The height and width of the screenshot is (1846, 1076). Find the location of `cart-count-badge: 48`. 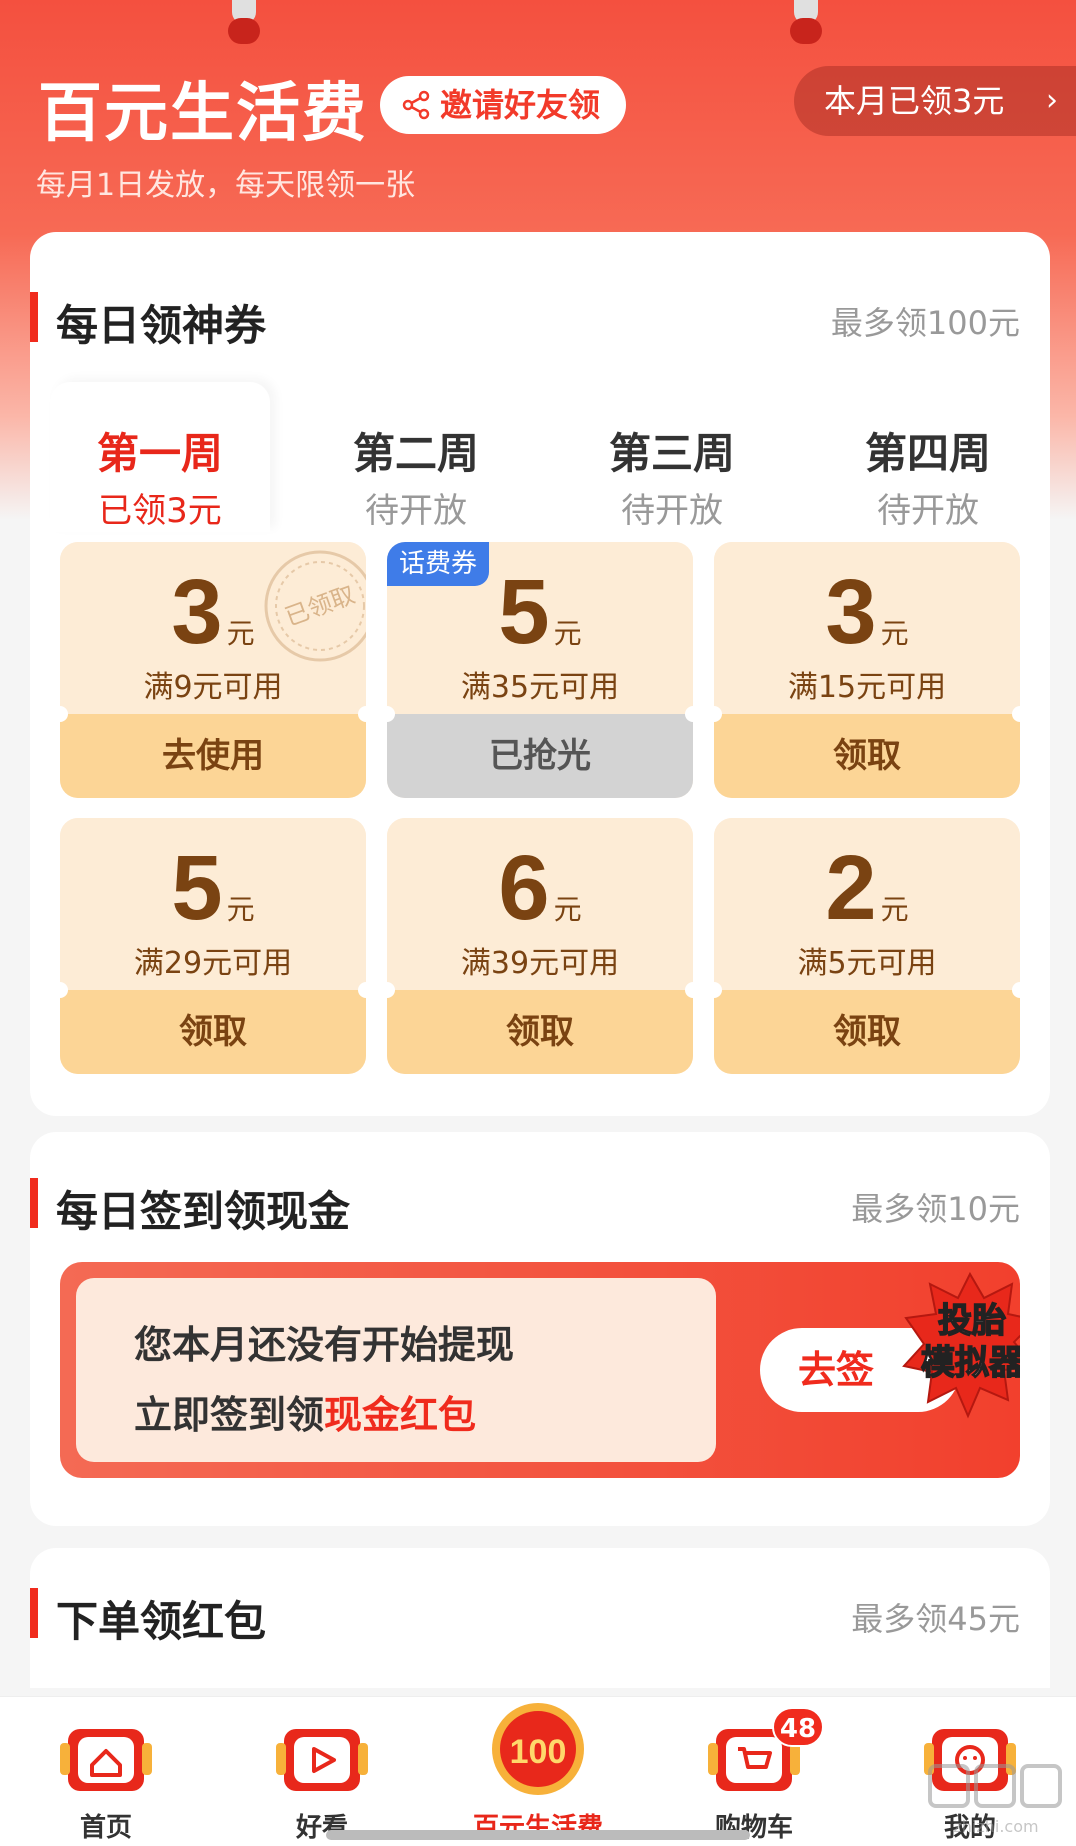

cart-count-badge: 48 is located at coordinates (798, 1727).